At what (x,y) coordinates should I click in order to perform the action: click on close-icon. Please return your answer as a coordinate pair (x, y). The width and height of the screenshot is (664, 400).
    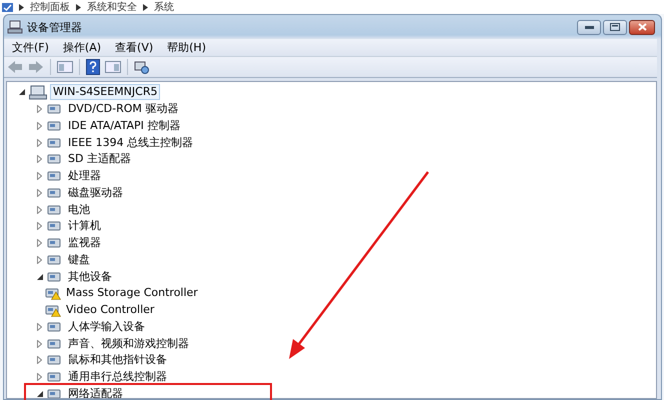
    Looking at the image, I should click on (642, 27).